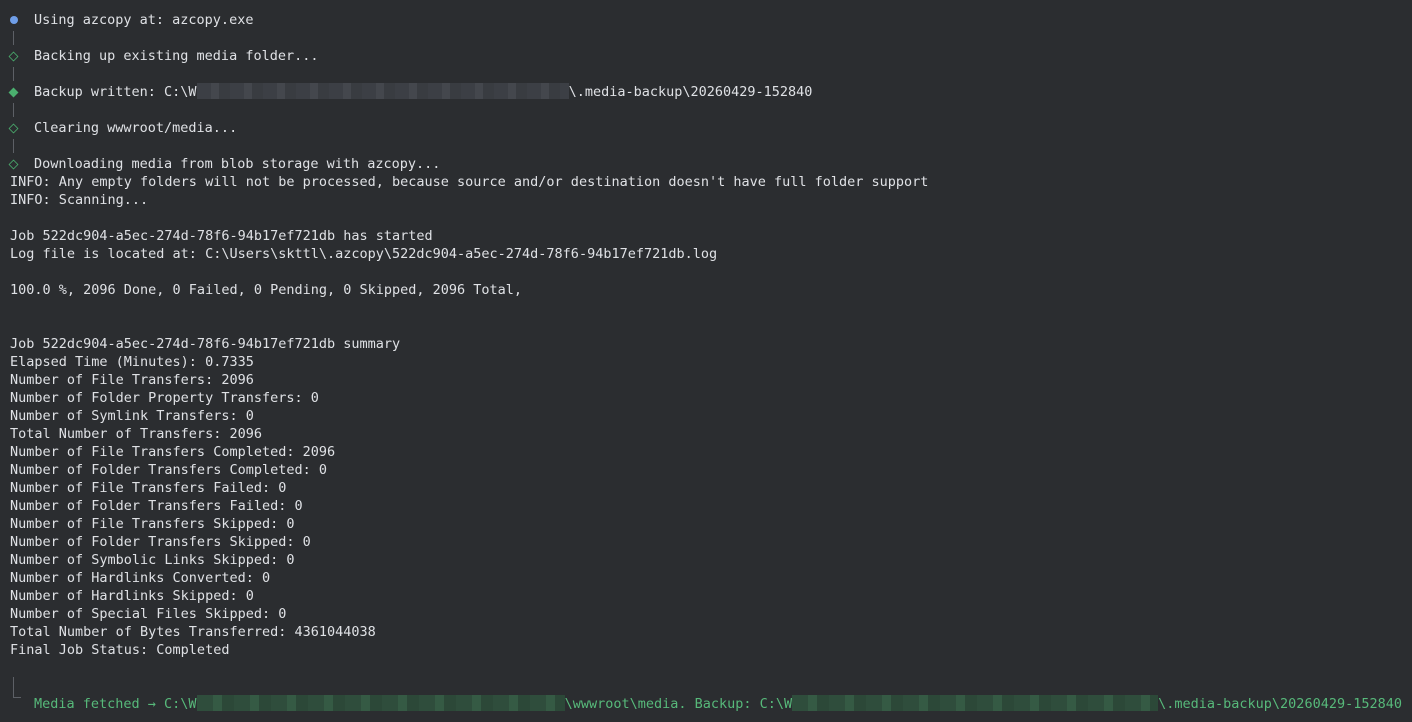 This screenshot has height=722, width=1412. I want to click on backup-path-suffix: \.media-backup\20260429-152840, so click(690, 92).